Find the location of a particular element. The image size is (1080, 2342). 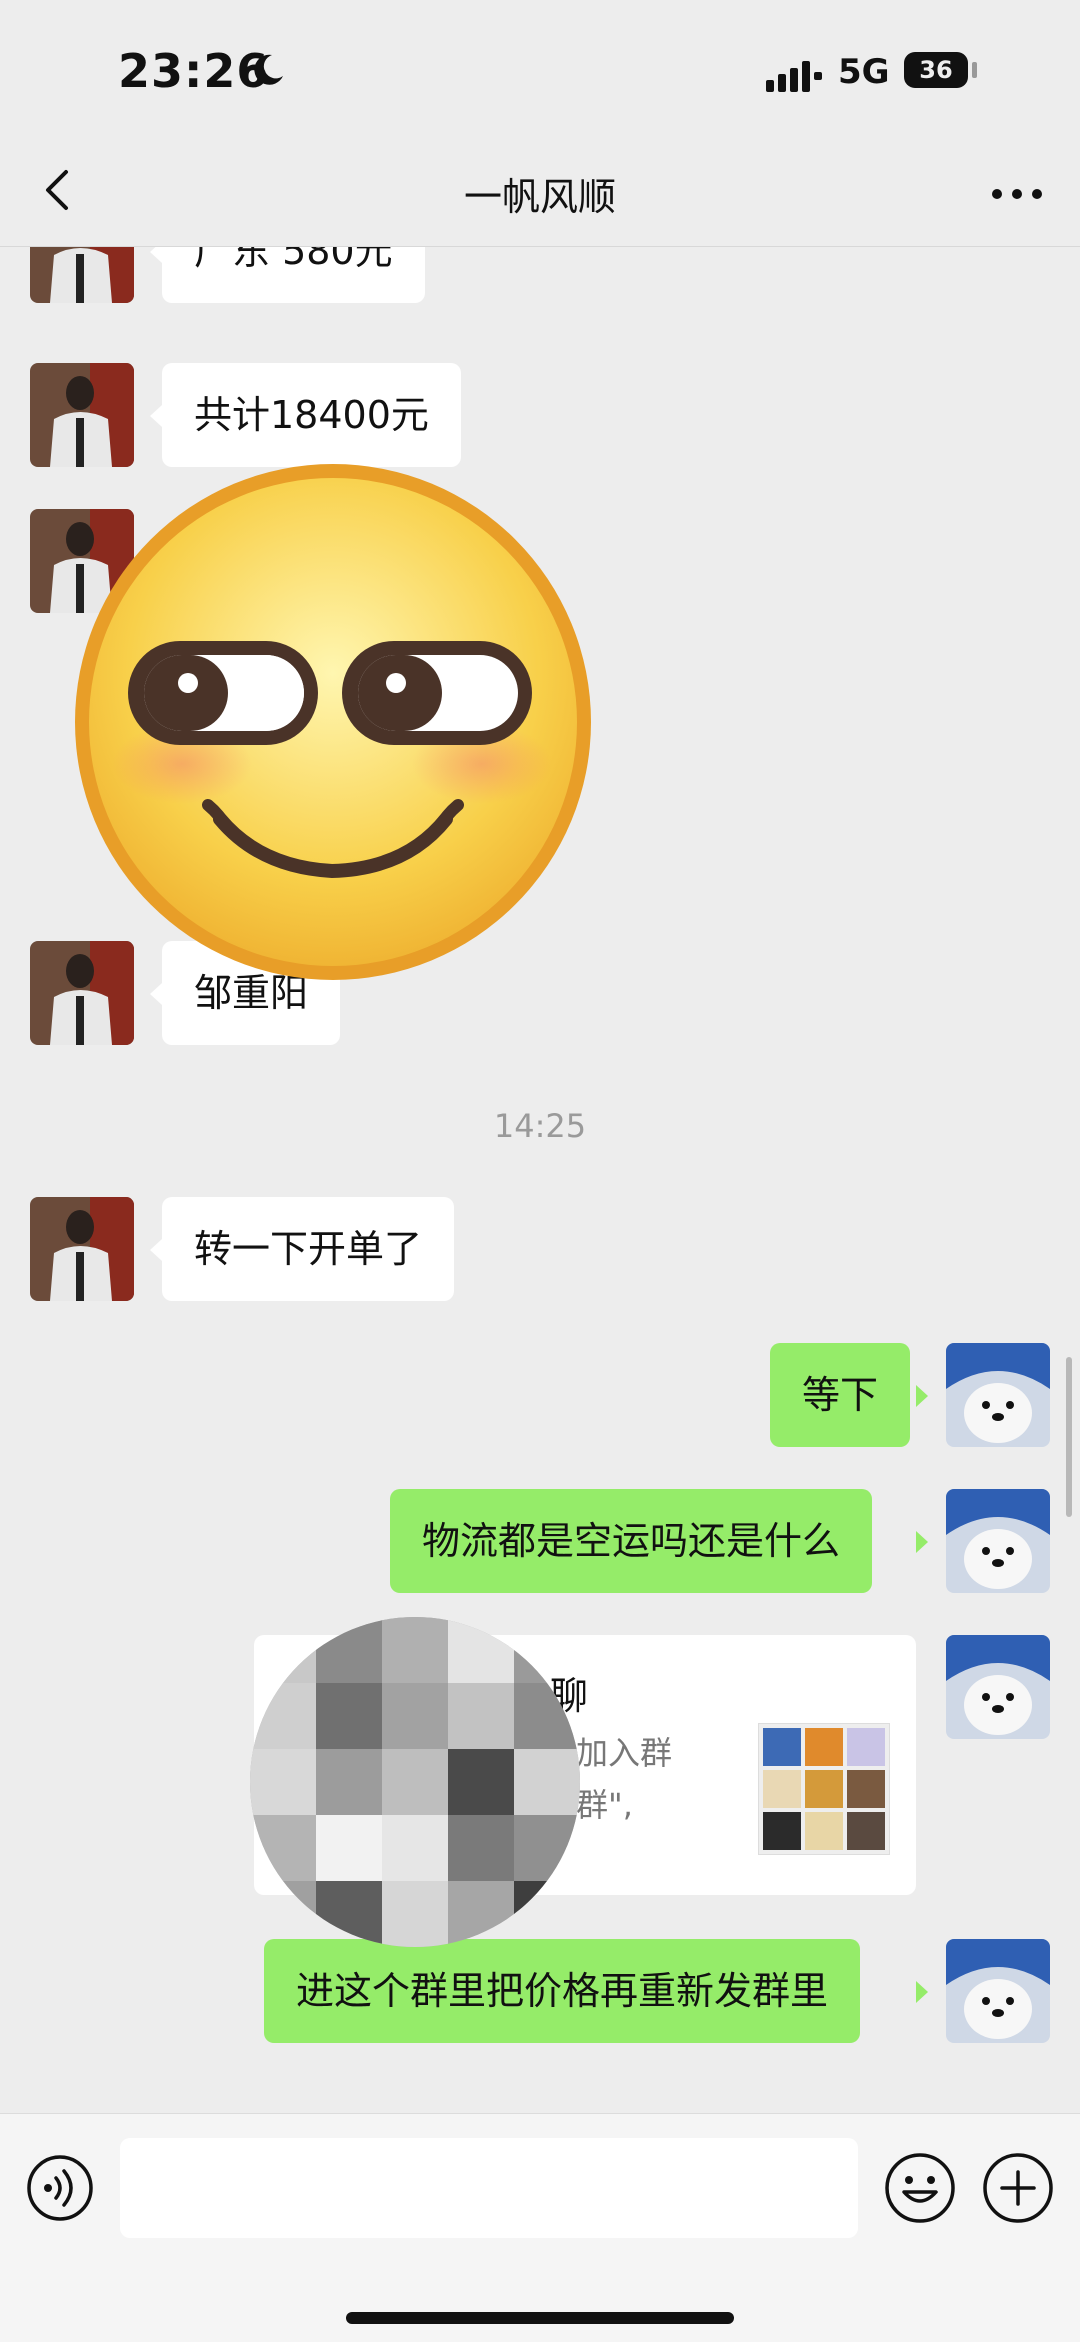

signal-icon is located at coordinates (794, 76).